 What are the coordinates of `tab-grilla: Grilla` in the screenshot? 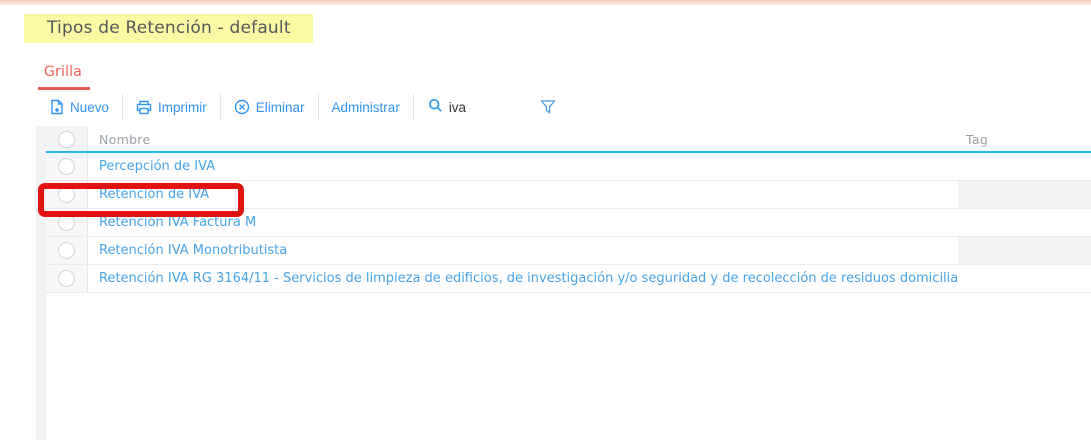 It's located at (64, 75).